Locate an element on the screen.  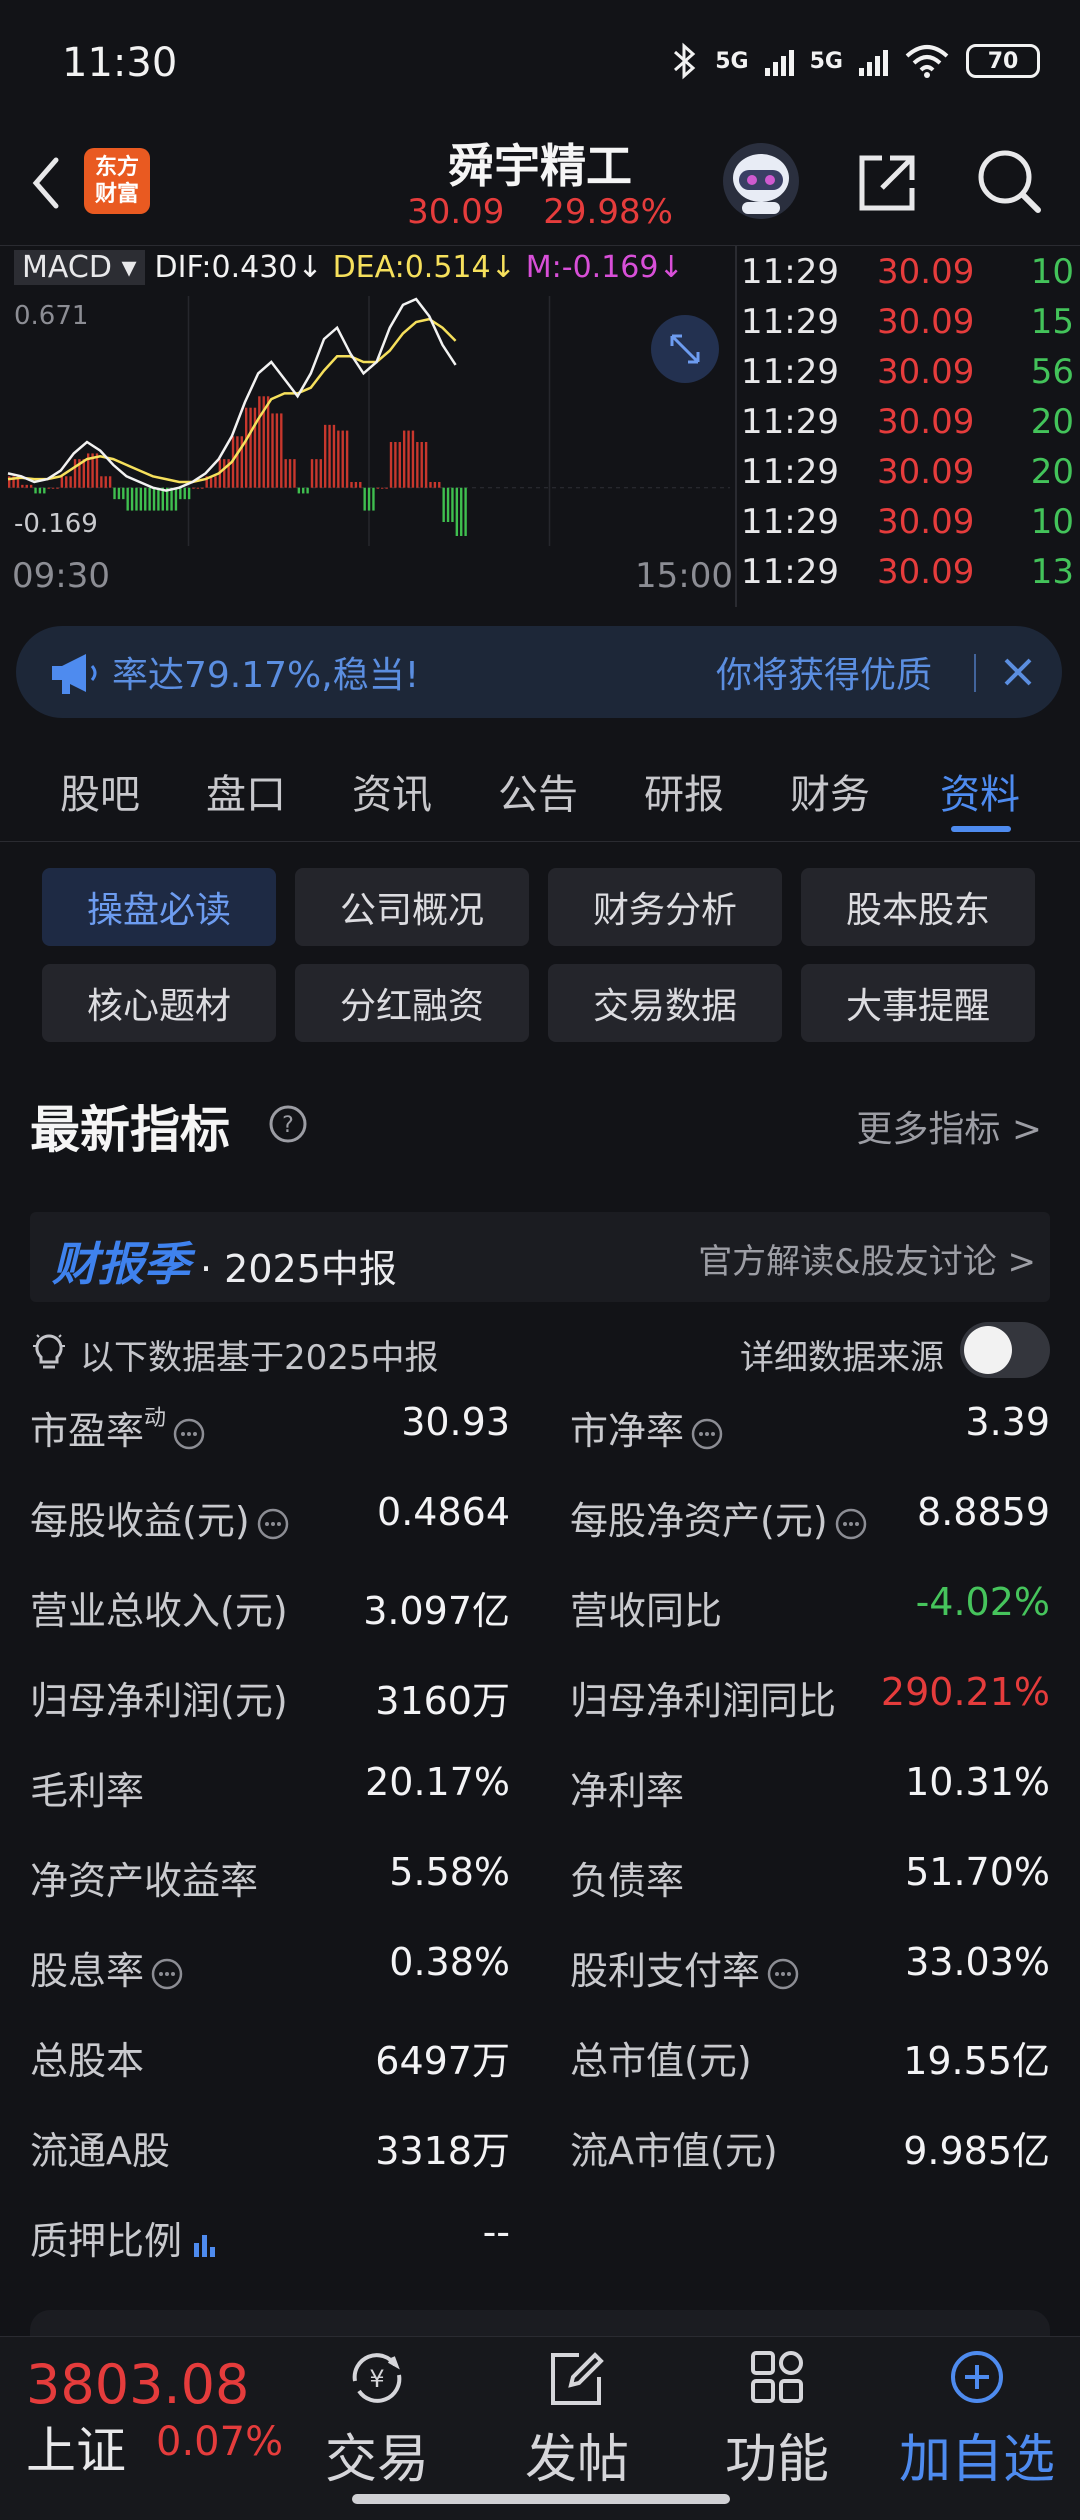
metric-value: 3160万 is located at coordinates (442, 1701).